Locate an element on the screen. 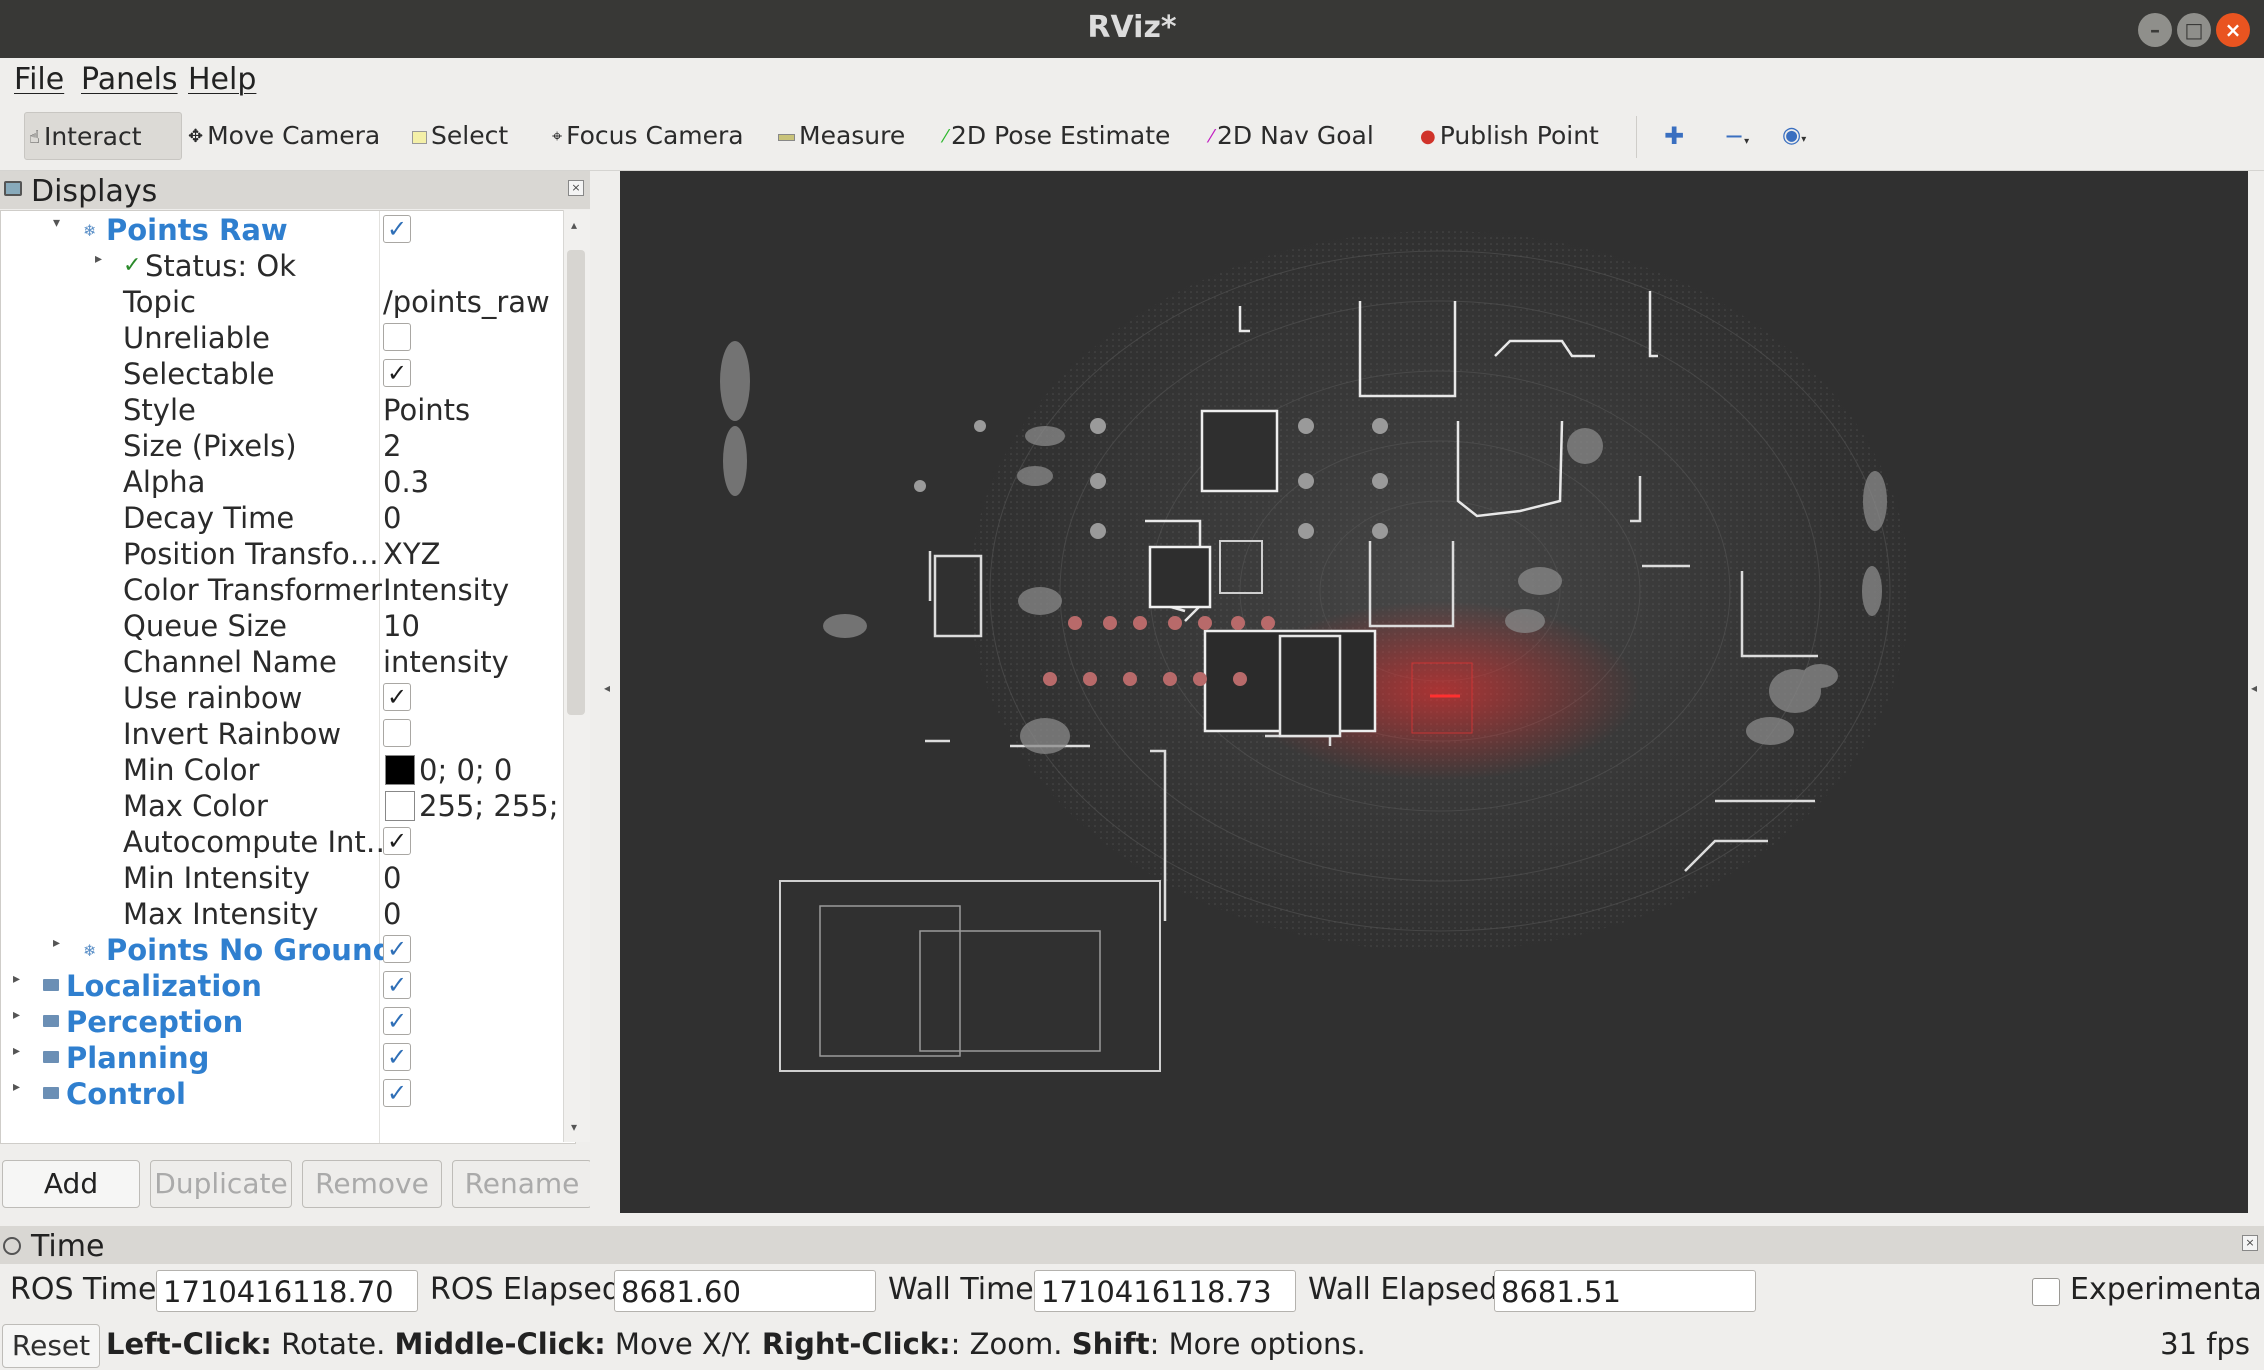 This screenshot has height=1370, width=2264. tool-focus-camera: ⌖ Focus Camera is located at coordinates (648, 136).